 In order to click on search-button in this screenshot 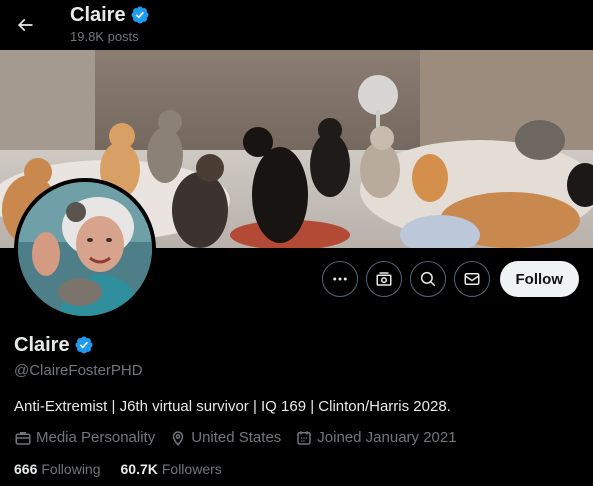, I will do `click(427, 279)`.